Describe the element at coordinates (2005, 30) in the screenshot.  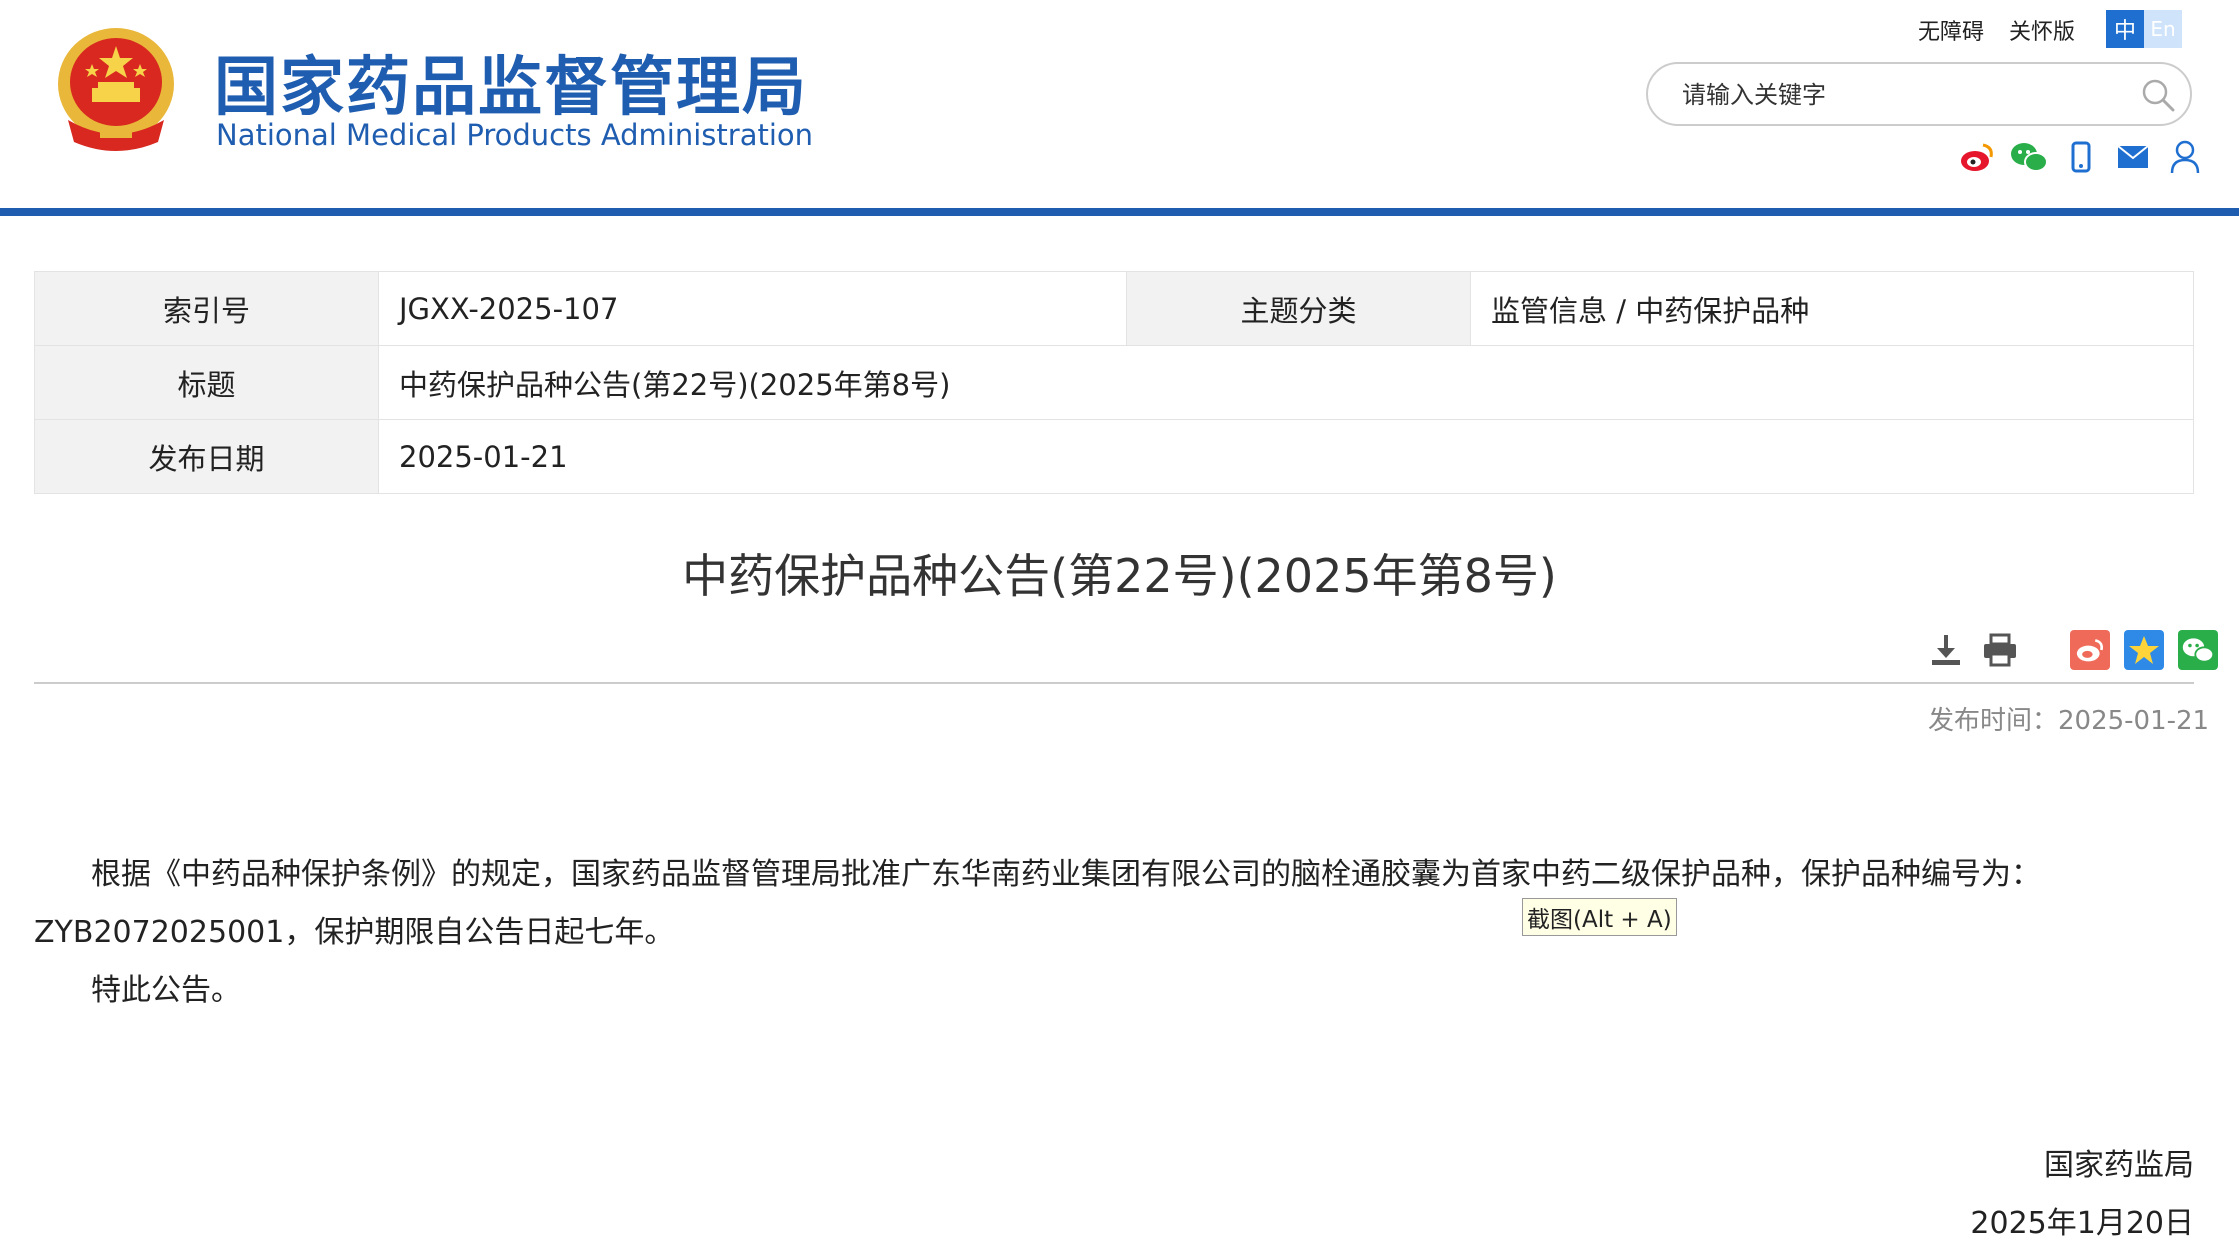
I see `top-links: 无障碍 关怀版` at that location.